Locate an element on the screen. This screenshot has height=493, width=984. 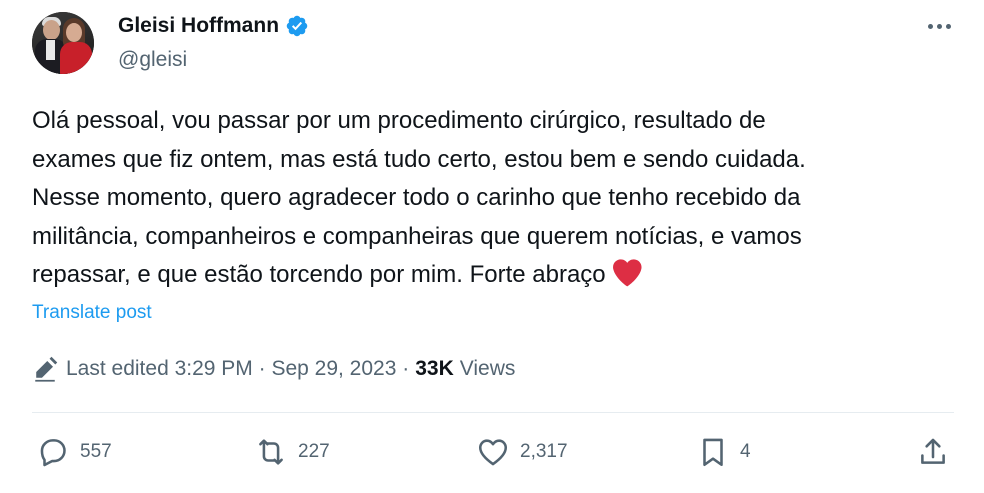
share-button is located at coordinates (933, 452).